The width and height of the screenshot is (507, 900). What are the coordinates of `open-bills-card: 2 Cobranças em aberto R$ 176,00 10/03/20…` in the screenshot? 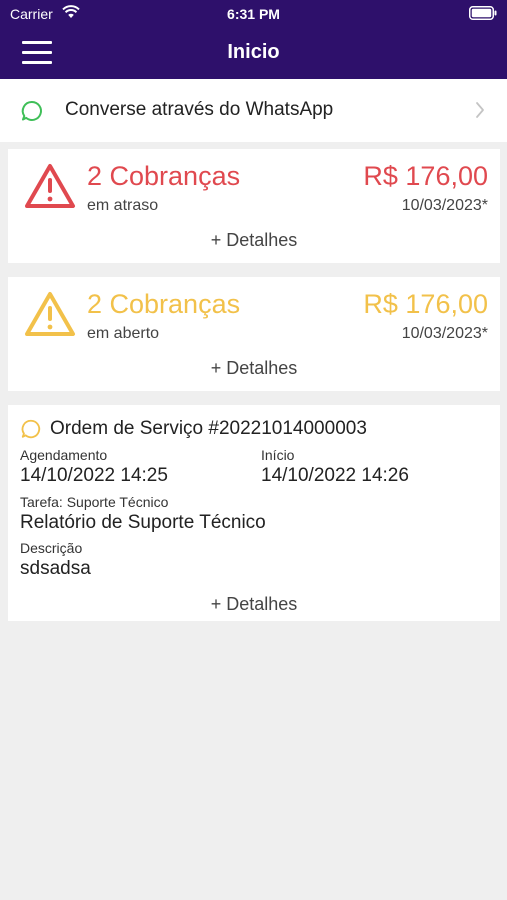 It's located at (254, 334).